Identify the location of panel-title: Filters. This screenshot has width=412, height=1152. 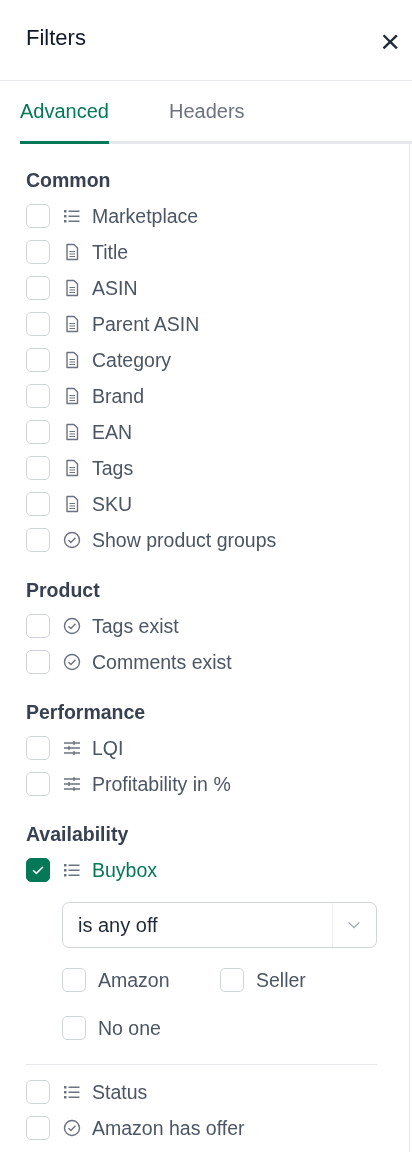
(56, 38).